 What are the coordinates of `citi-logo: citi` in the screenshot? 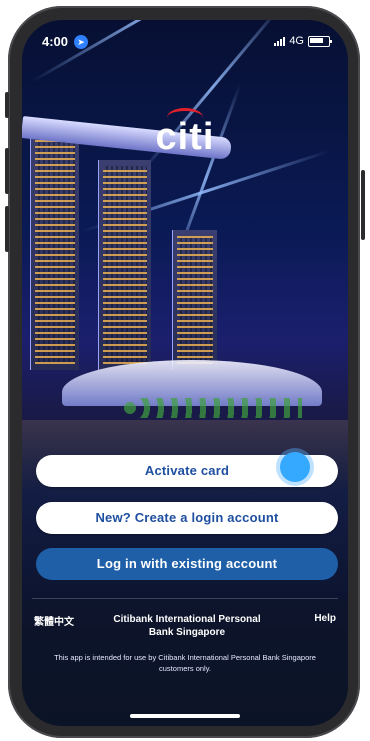 It's located at (185, 133).